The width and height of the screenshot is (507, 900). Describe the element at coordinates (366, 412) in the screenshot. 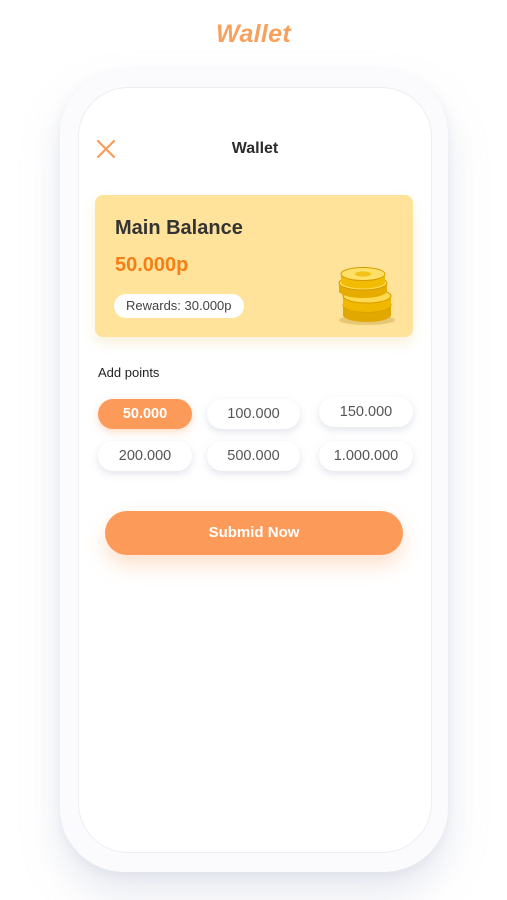

I see `points-option-150000: 150.000` at that location.